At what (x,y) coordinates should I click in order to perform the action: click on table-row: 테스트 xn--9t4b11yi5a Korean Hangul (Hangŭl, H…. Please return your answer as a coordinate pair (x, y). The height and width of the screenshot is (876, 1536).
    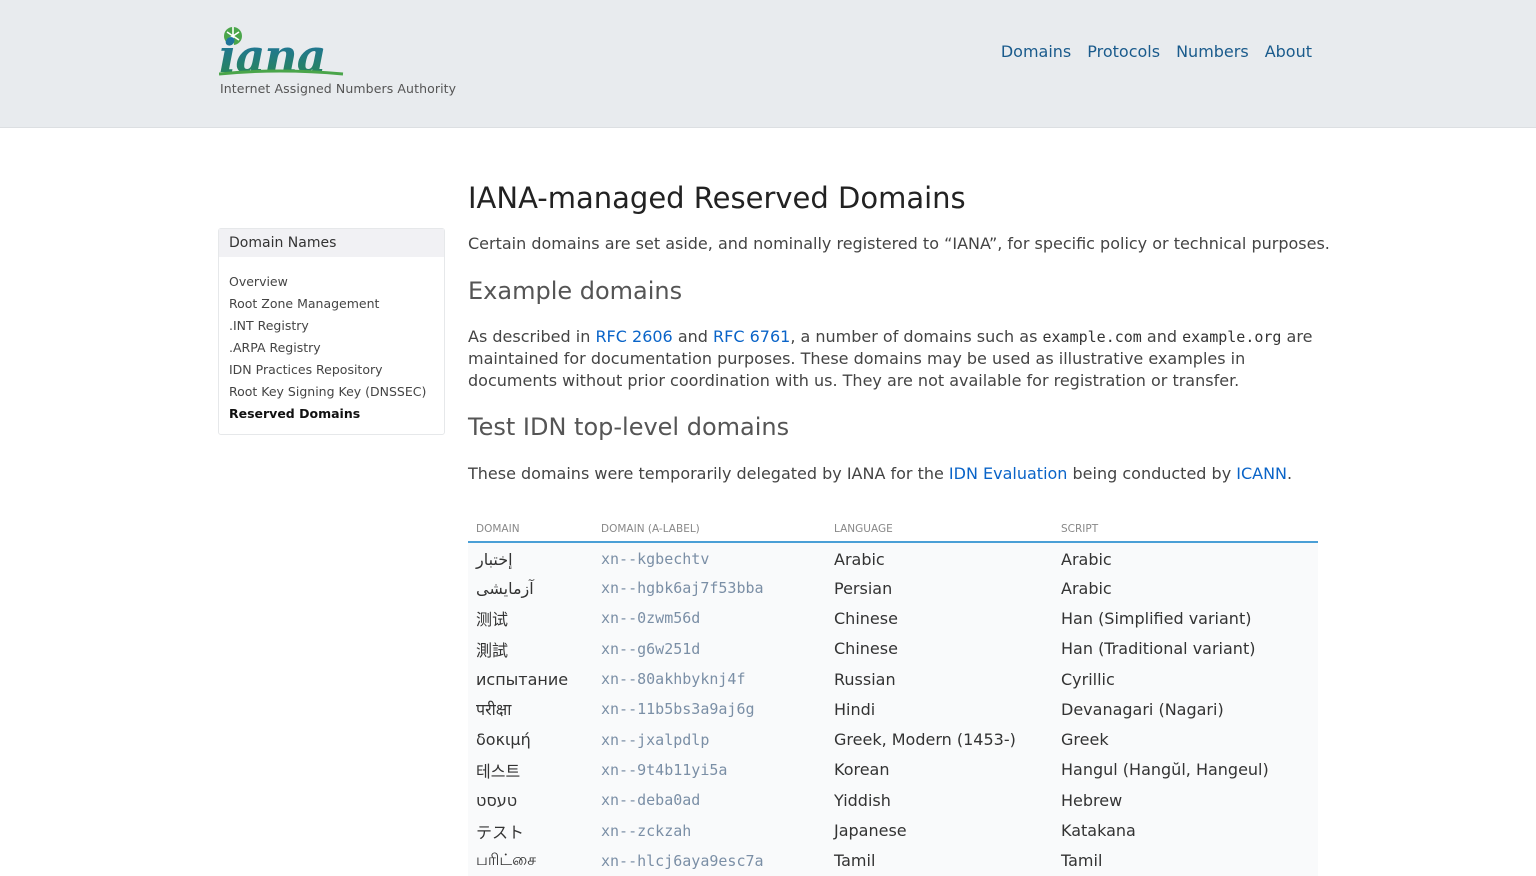
    Looking at the image, I should click on (893, 770).